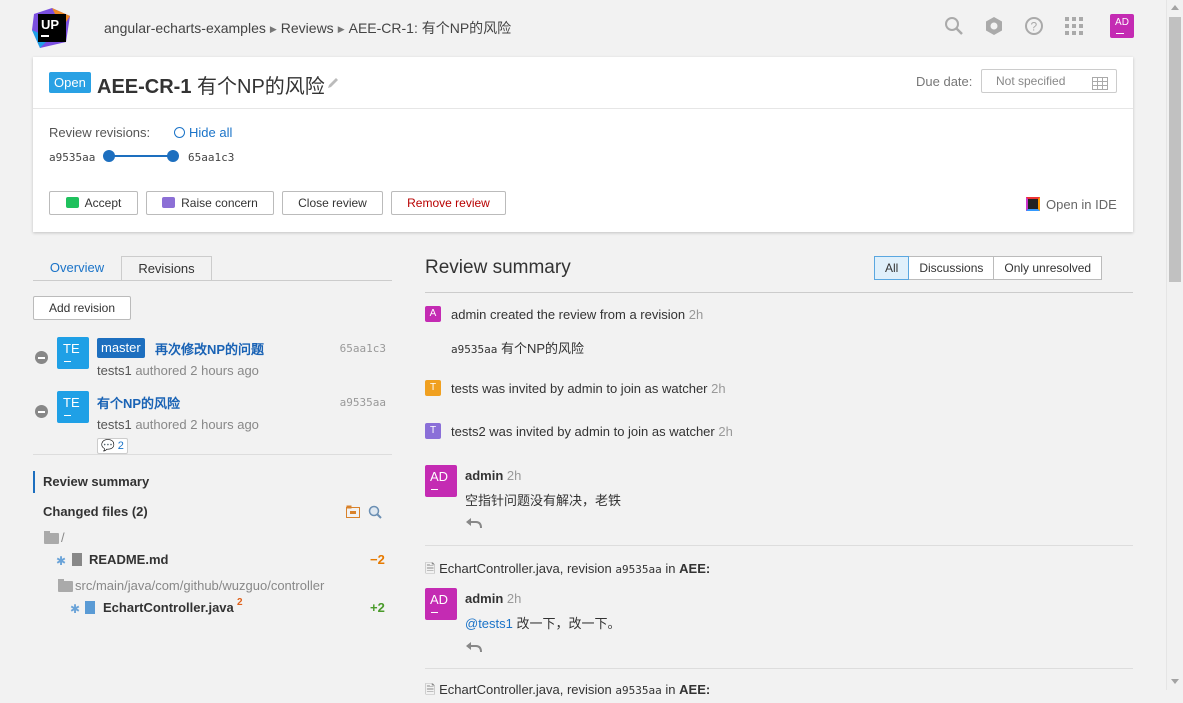 The width and height of the screenshot is (1183, 703). What do you see at coordinates (353, 513) in the screenshot?
I see `folder-view-icon` at bounding box center [353, 513].